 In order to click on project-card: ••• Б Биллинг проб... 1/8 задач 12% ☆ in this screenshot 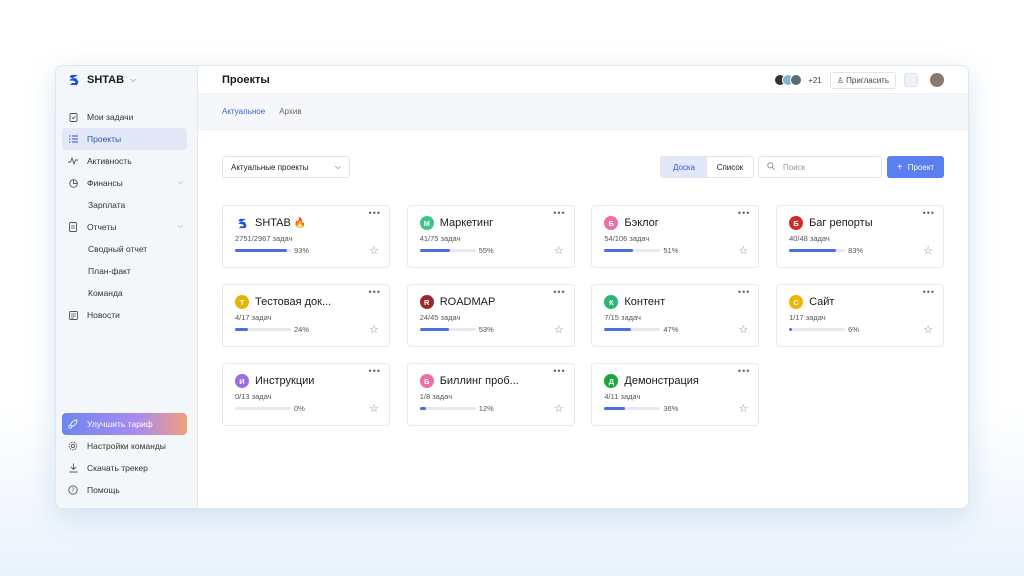, I will do `click(490, 394)`.